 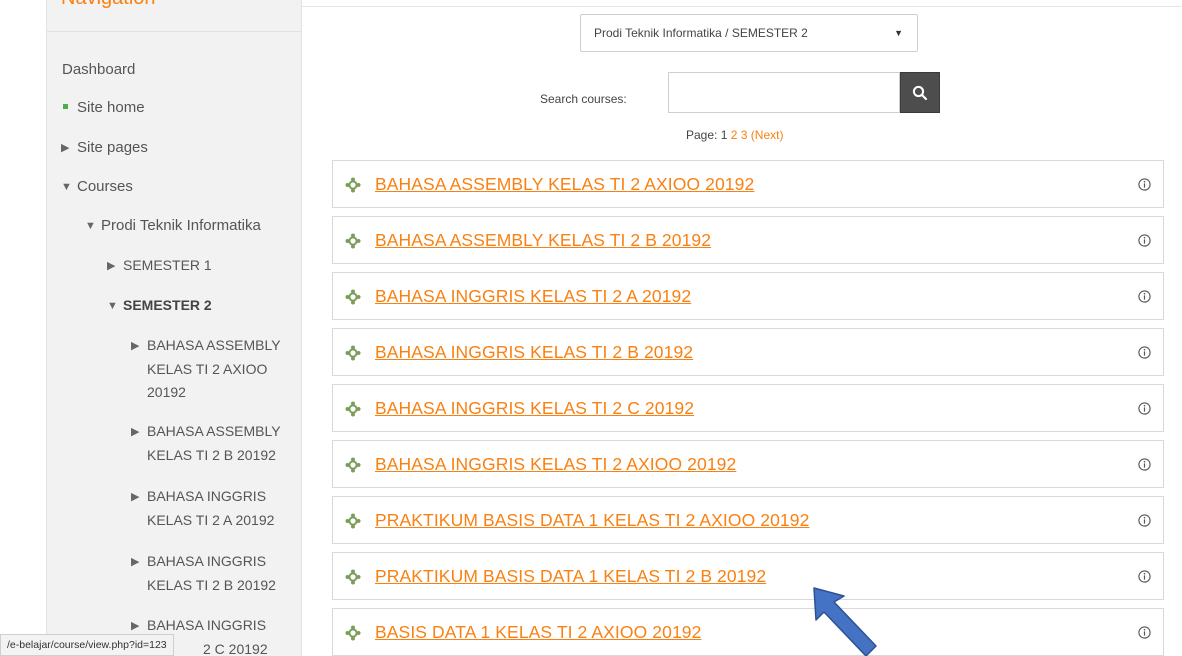 What do you see at coordinates (702, 135) in the screenshot?
I see `paging-label: Page:` at bounding box center [702, 135].